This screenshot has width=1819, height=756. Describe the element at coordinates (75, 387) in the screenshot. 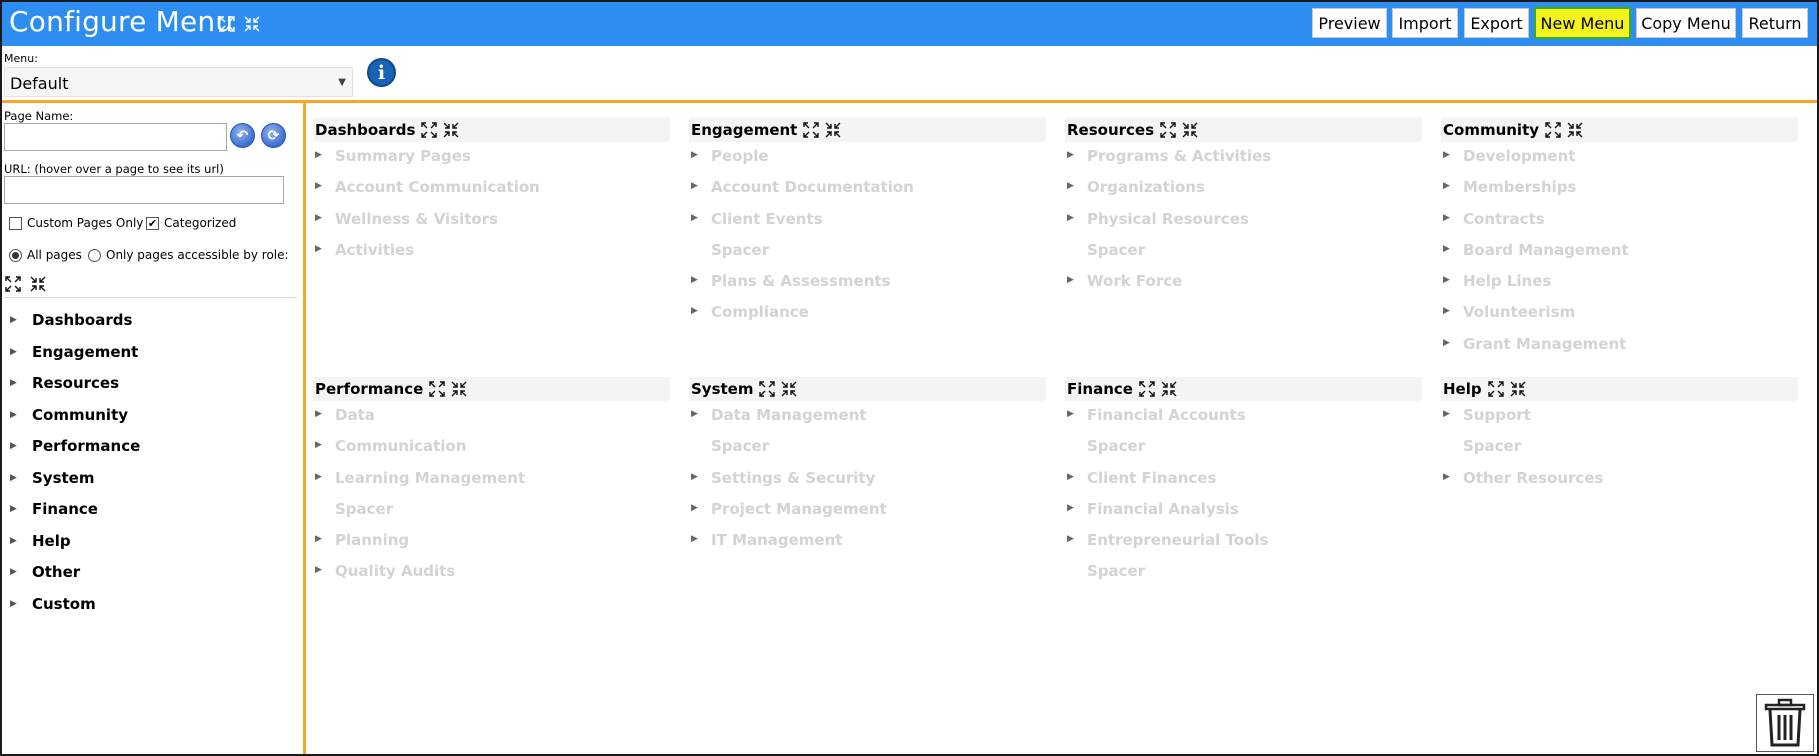

I see `category-item: ▶ Resources` at that location.